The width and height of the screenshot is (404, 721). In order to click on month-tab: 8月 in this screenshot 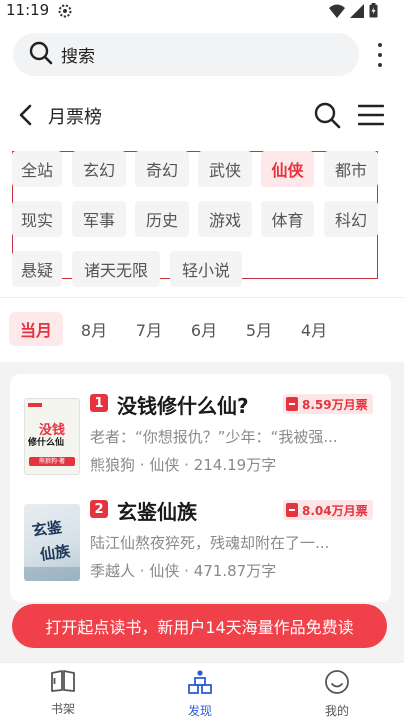, I will do `click(94, 329)`.